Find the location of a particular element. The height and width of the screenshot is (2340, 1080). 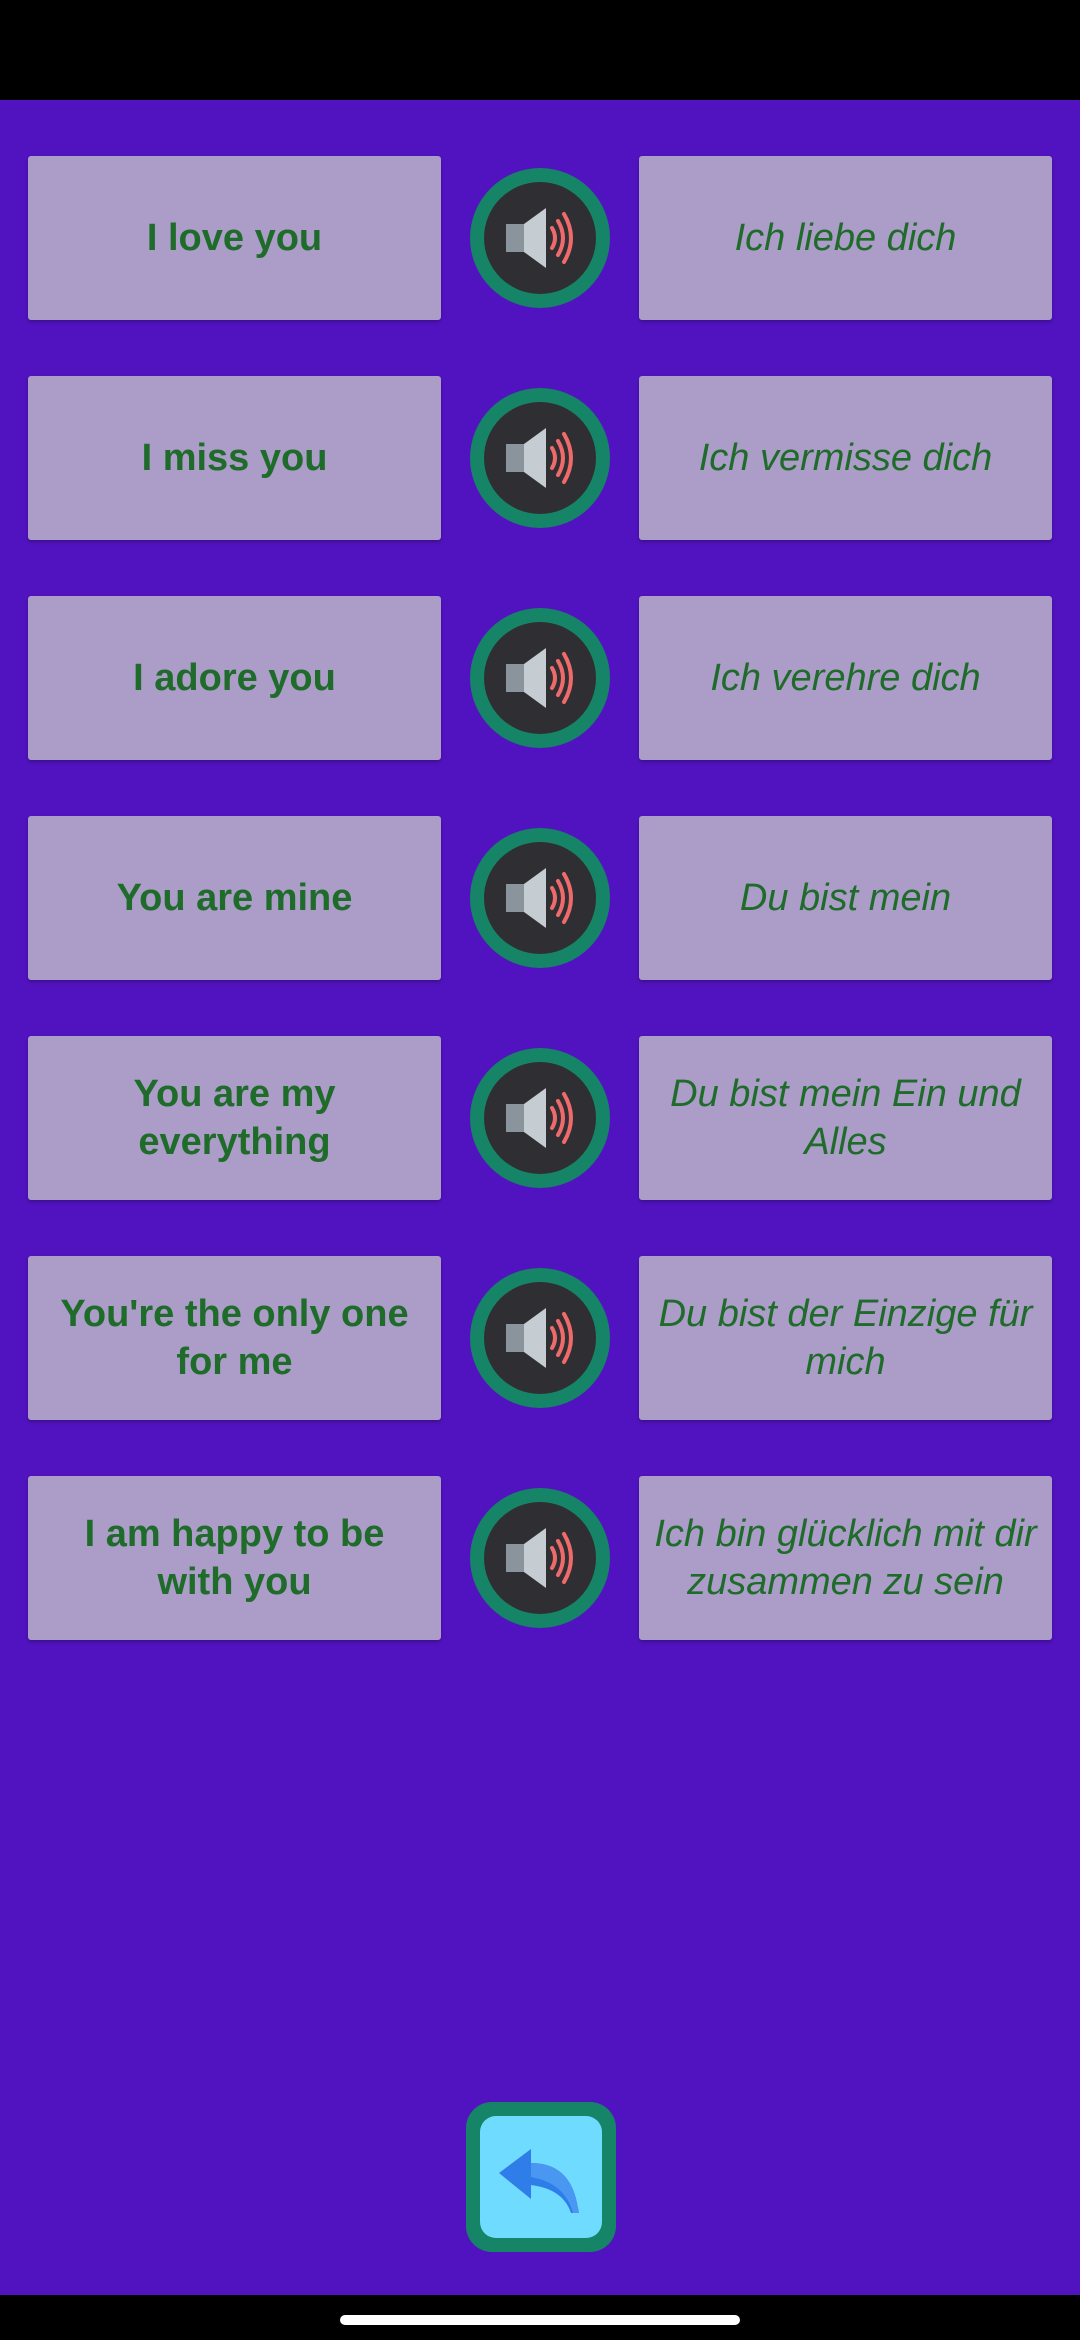

phrase-row: I miss you Ich vermisse dich is located at coordinates (540, 458).